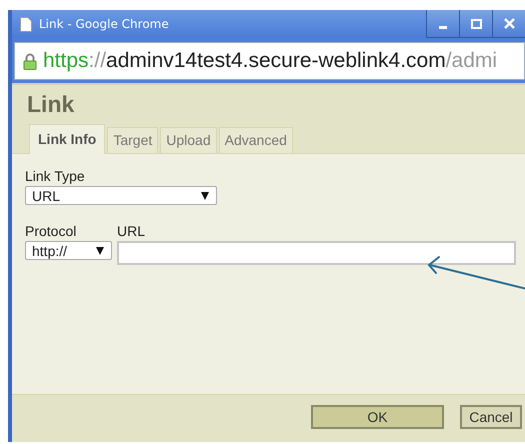 The height and width of the screenshot is (444, 525). I want to click on ok-button: OK, so click(377, 417).